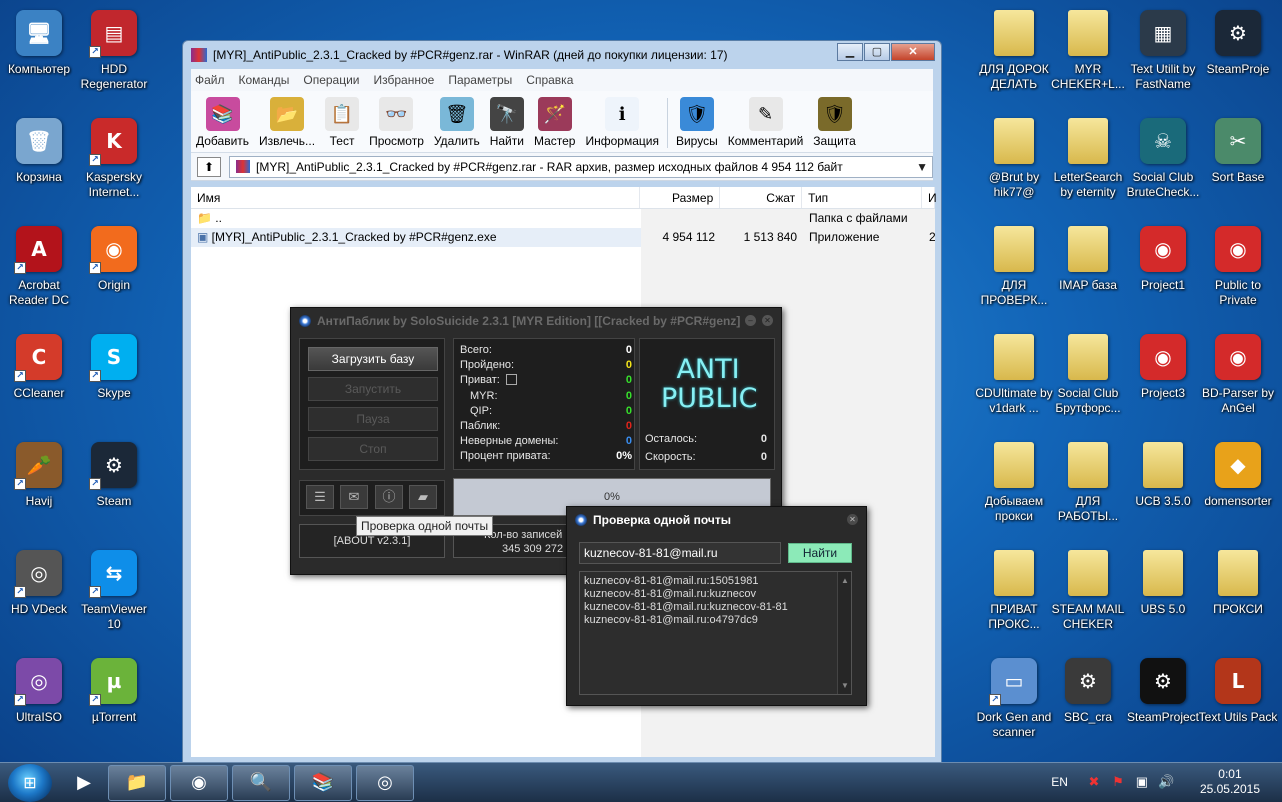 This screenshot has width=1282, height=802. What do you see at coordinates (1014, 488) in the screenshot?
I see `desktop-icon-dobyvaem: Добываем прокси` at bounding box center [1014, 488].